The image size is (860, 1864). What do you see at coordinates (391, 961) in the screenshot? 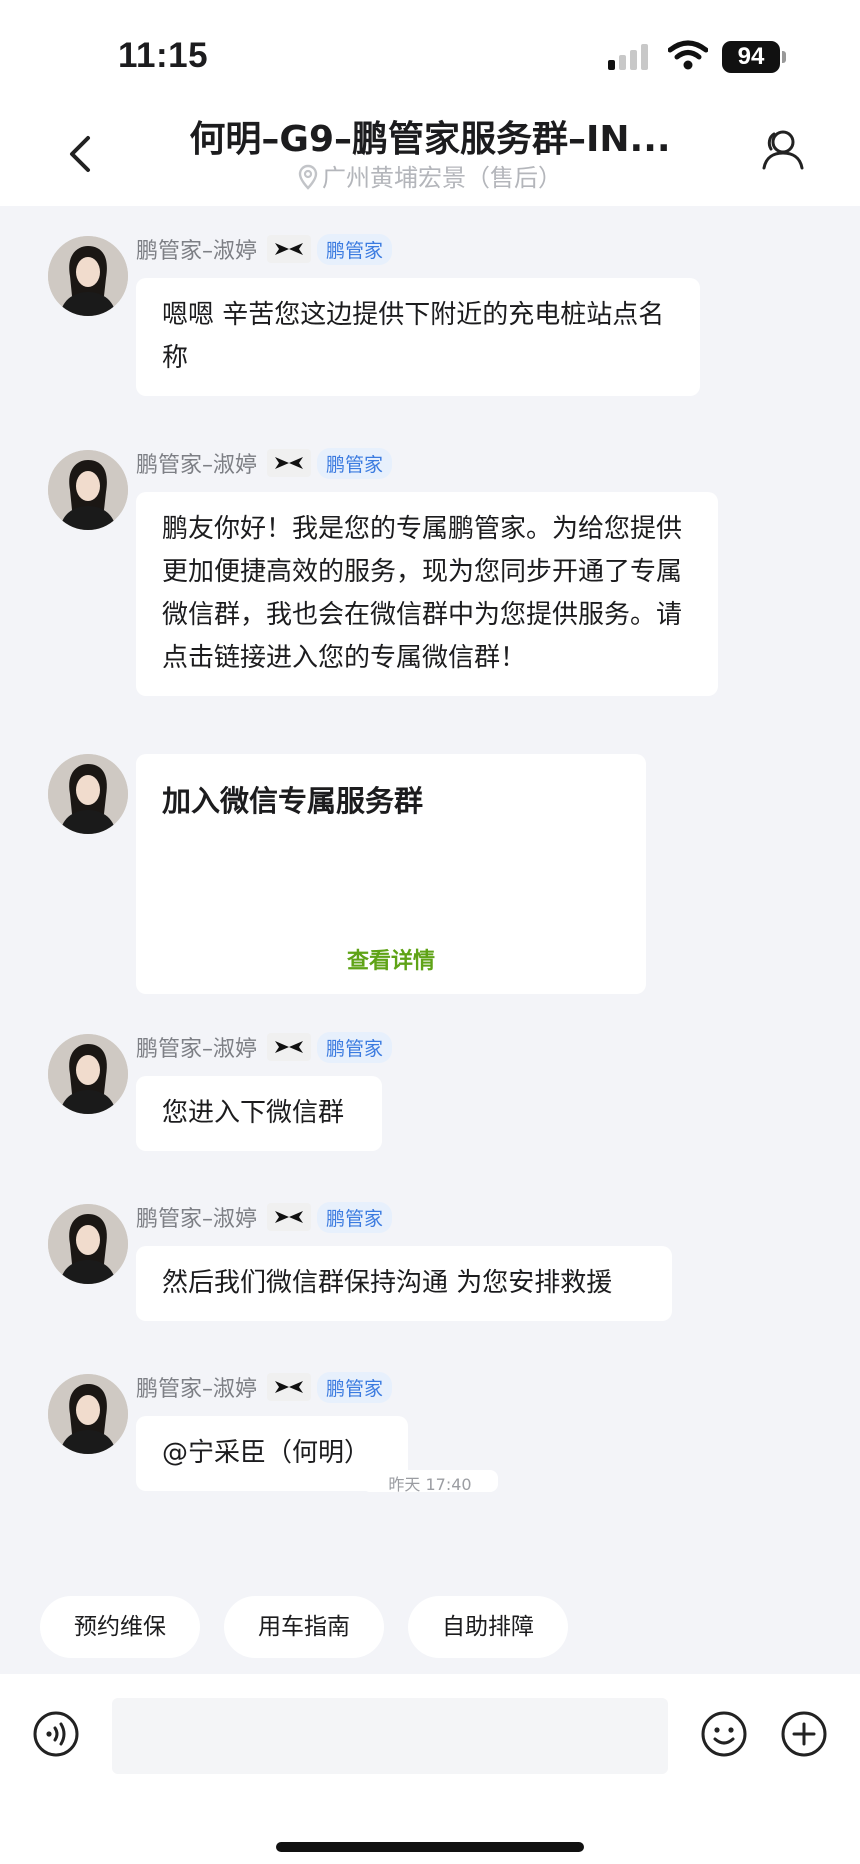
I see `view-details-link: 查看详情` at bounding box center [391, 961].